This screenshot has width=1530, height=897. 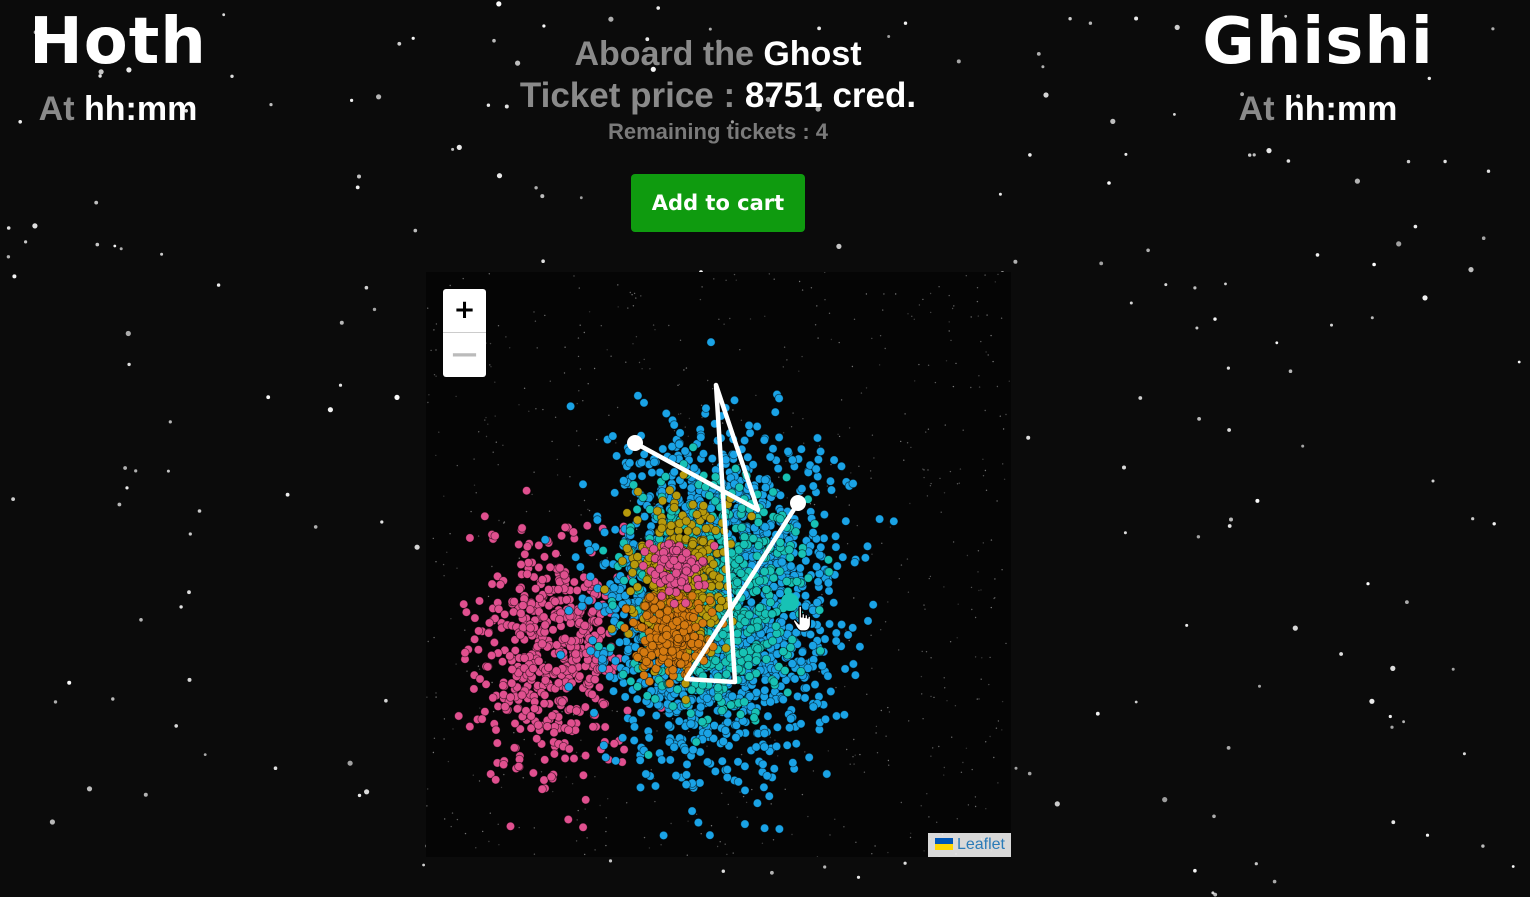 I want to click on origin-arrival-time: At hh:mm, so click(x=118, y=109).